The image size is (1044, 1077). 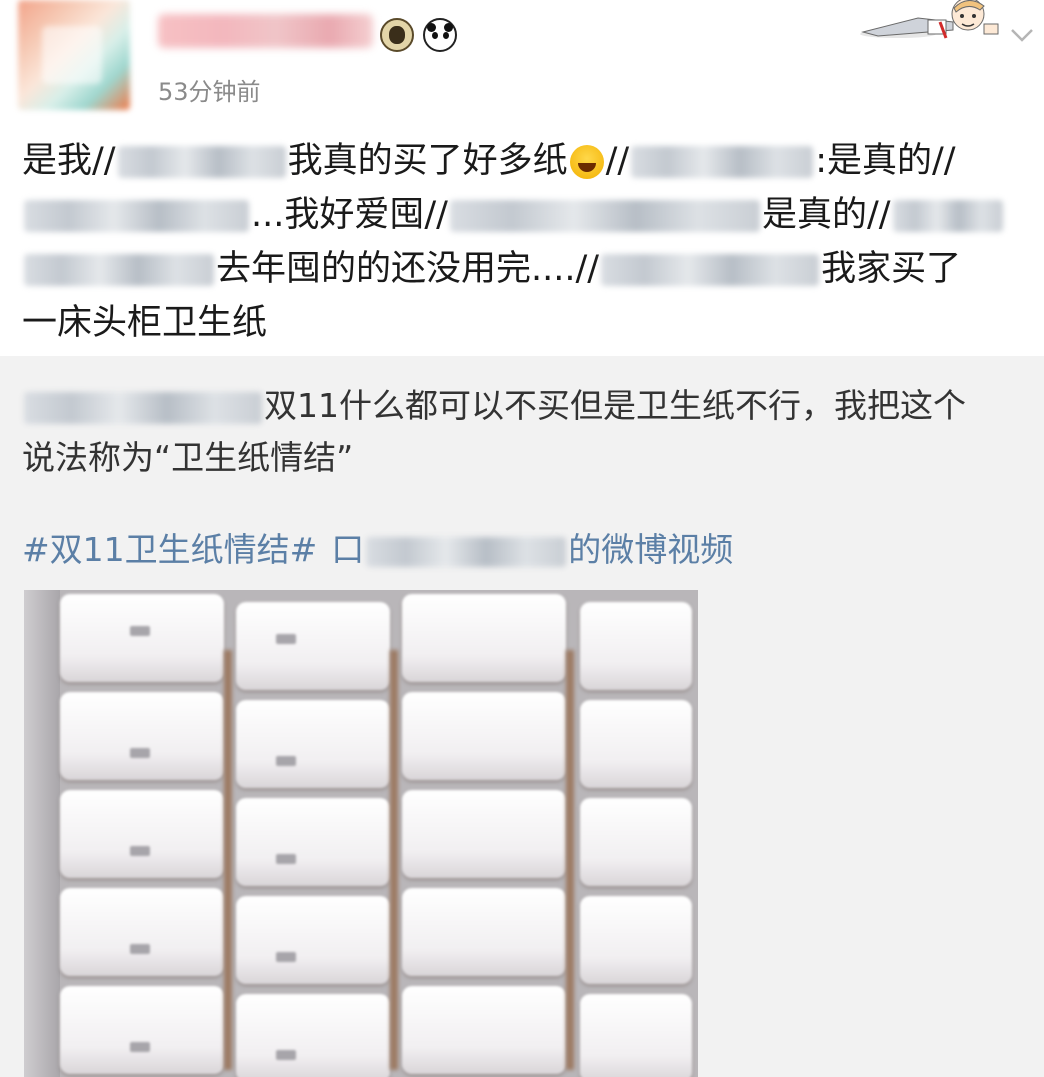 I want to click on text-segment: 是我//, so click(x=69, y=161).